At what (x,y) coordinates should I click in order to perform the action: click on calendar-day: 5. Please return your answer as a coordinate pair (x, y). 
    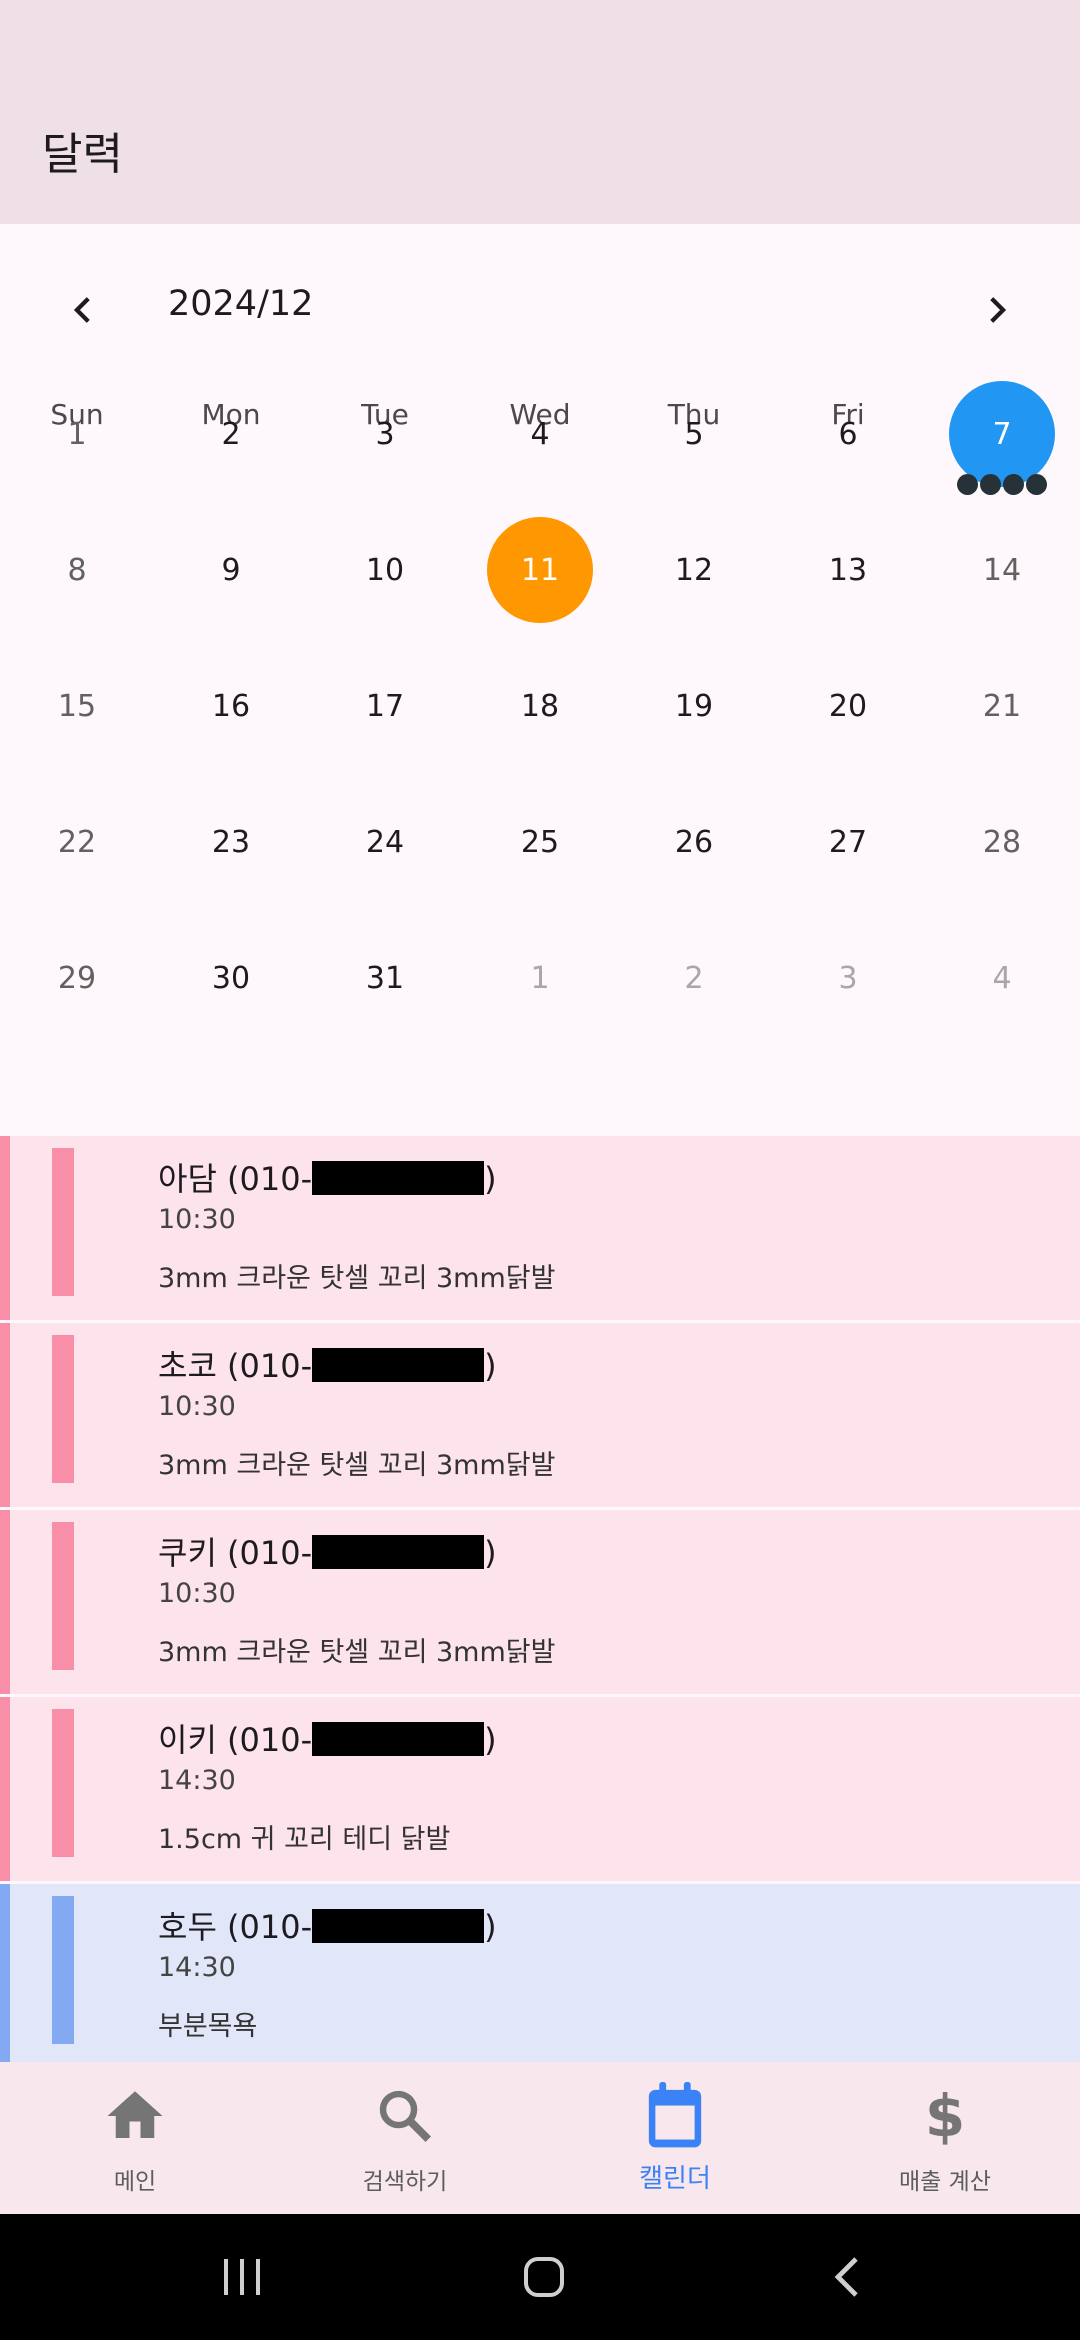
    Looking at the image, I should click on (694, 434).